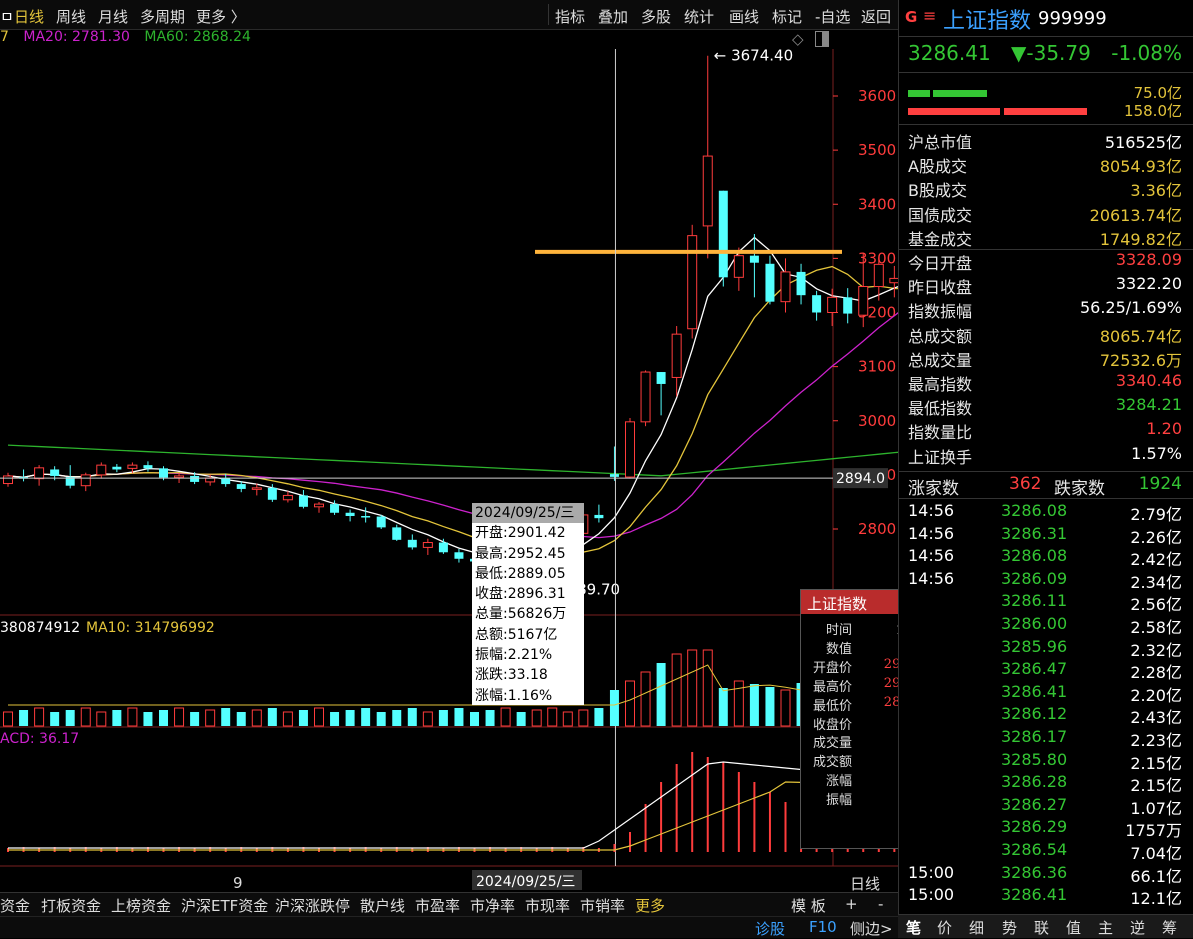  Describe the element at coordinates (113, 16) in the screenshot. I see `tab-monthly: 月线` at that location.